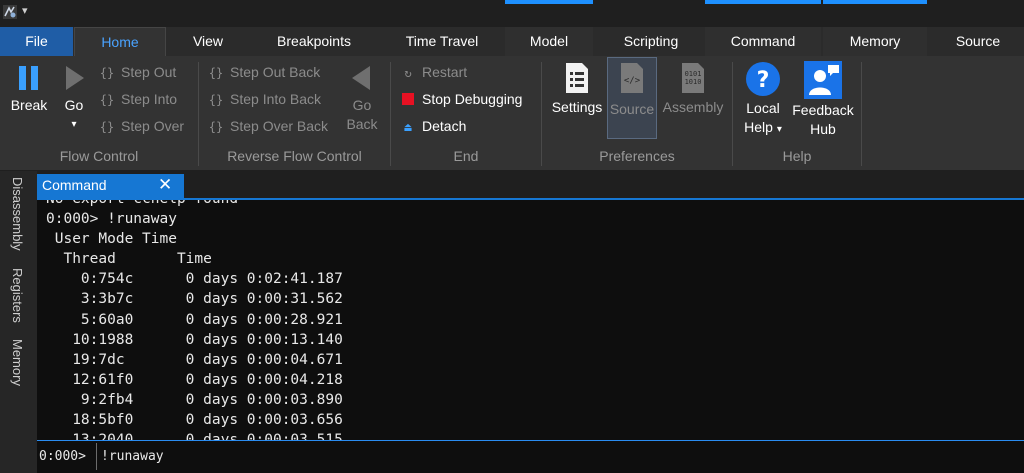 The height and width of the screenshot is (473, 1024). I want to click on step-out-back-icon: {}, so click(216, 73).